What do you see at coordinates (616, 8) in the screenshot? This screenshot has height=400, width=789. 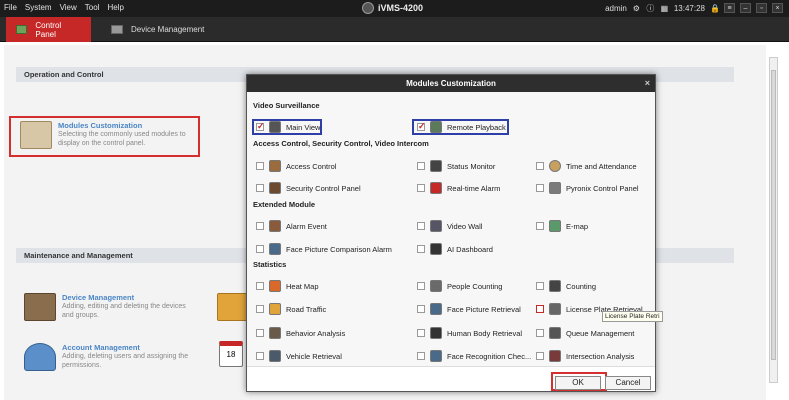 I see `username: admin` at bounding box center [616, 8].